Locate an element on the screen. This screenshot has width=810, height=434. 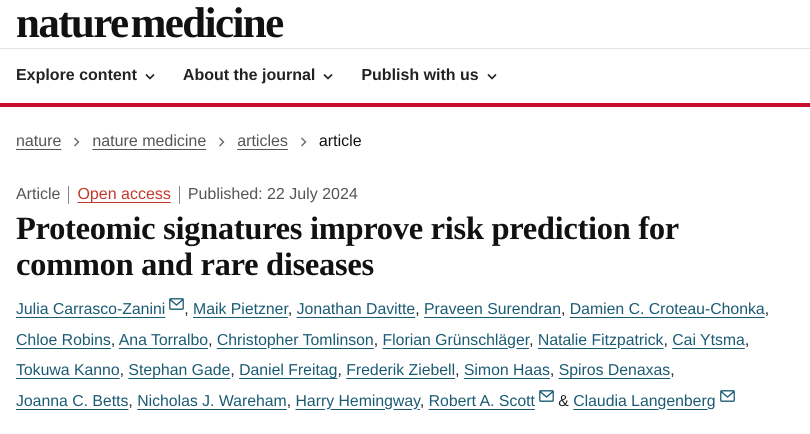
author-link: Natalie Fitzpatrick is located at coordinates (601, 340).